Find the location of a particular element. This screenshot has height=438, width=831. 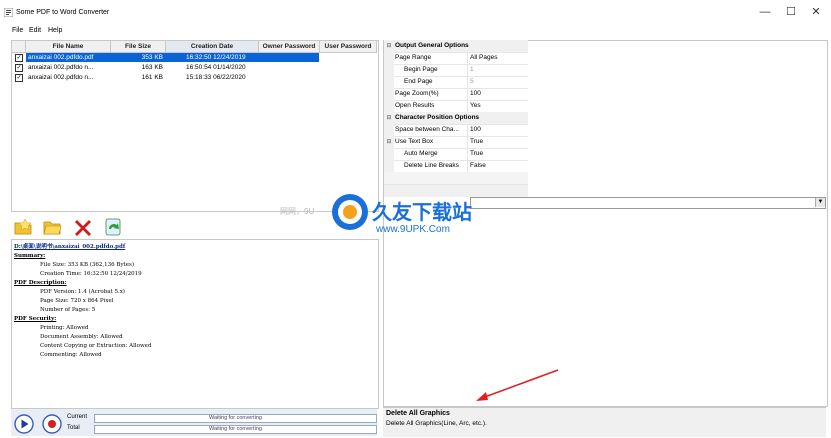

file-name-cell: anxaizai 002.pdfdo.pdf is located at coordinates (61, 57).